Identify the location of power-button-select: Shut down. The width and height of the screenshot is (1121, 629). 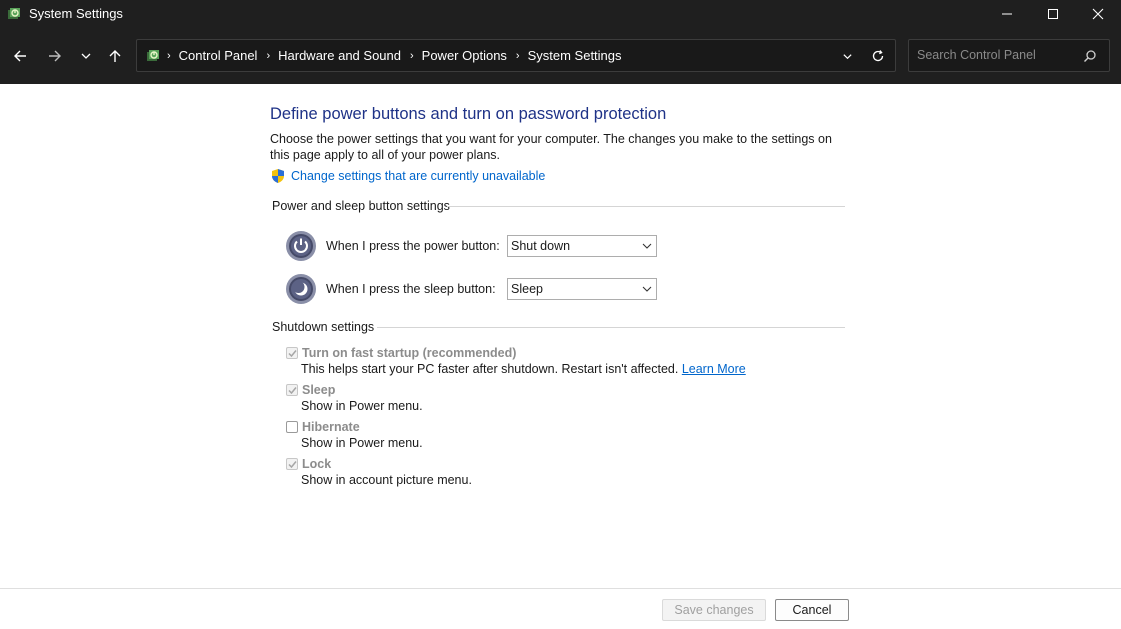
(582, 246).